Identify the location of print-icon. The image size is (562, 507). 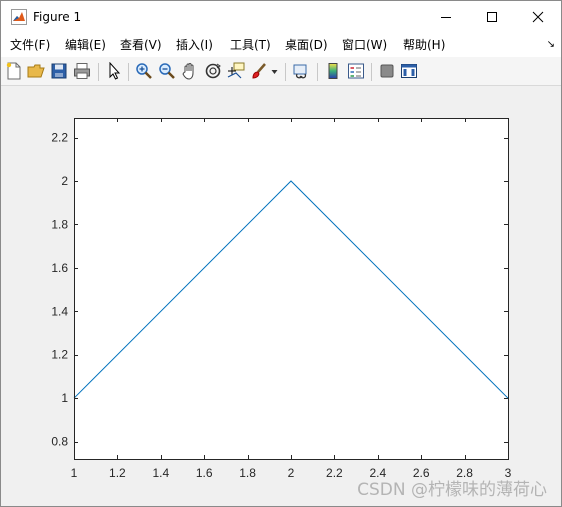
(82, 71).